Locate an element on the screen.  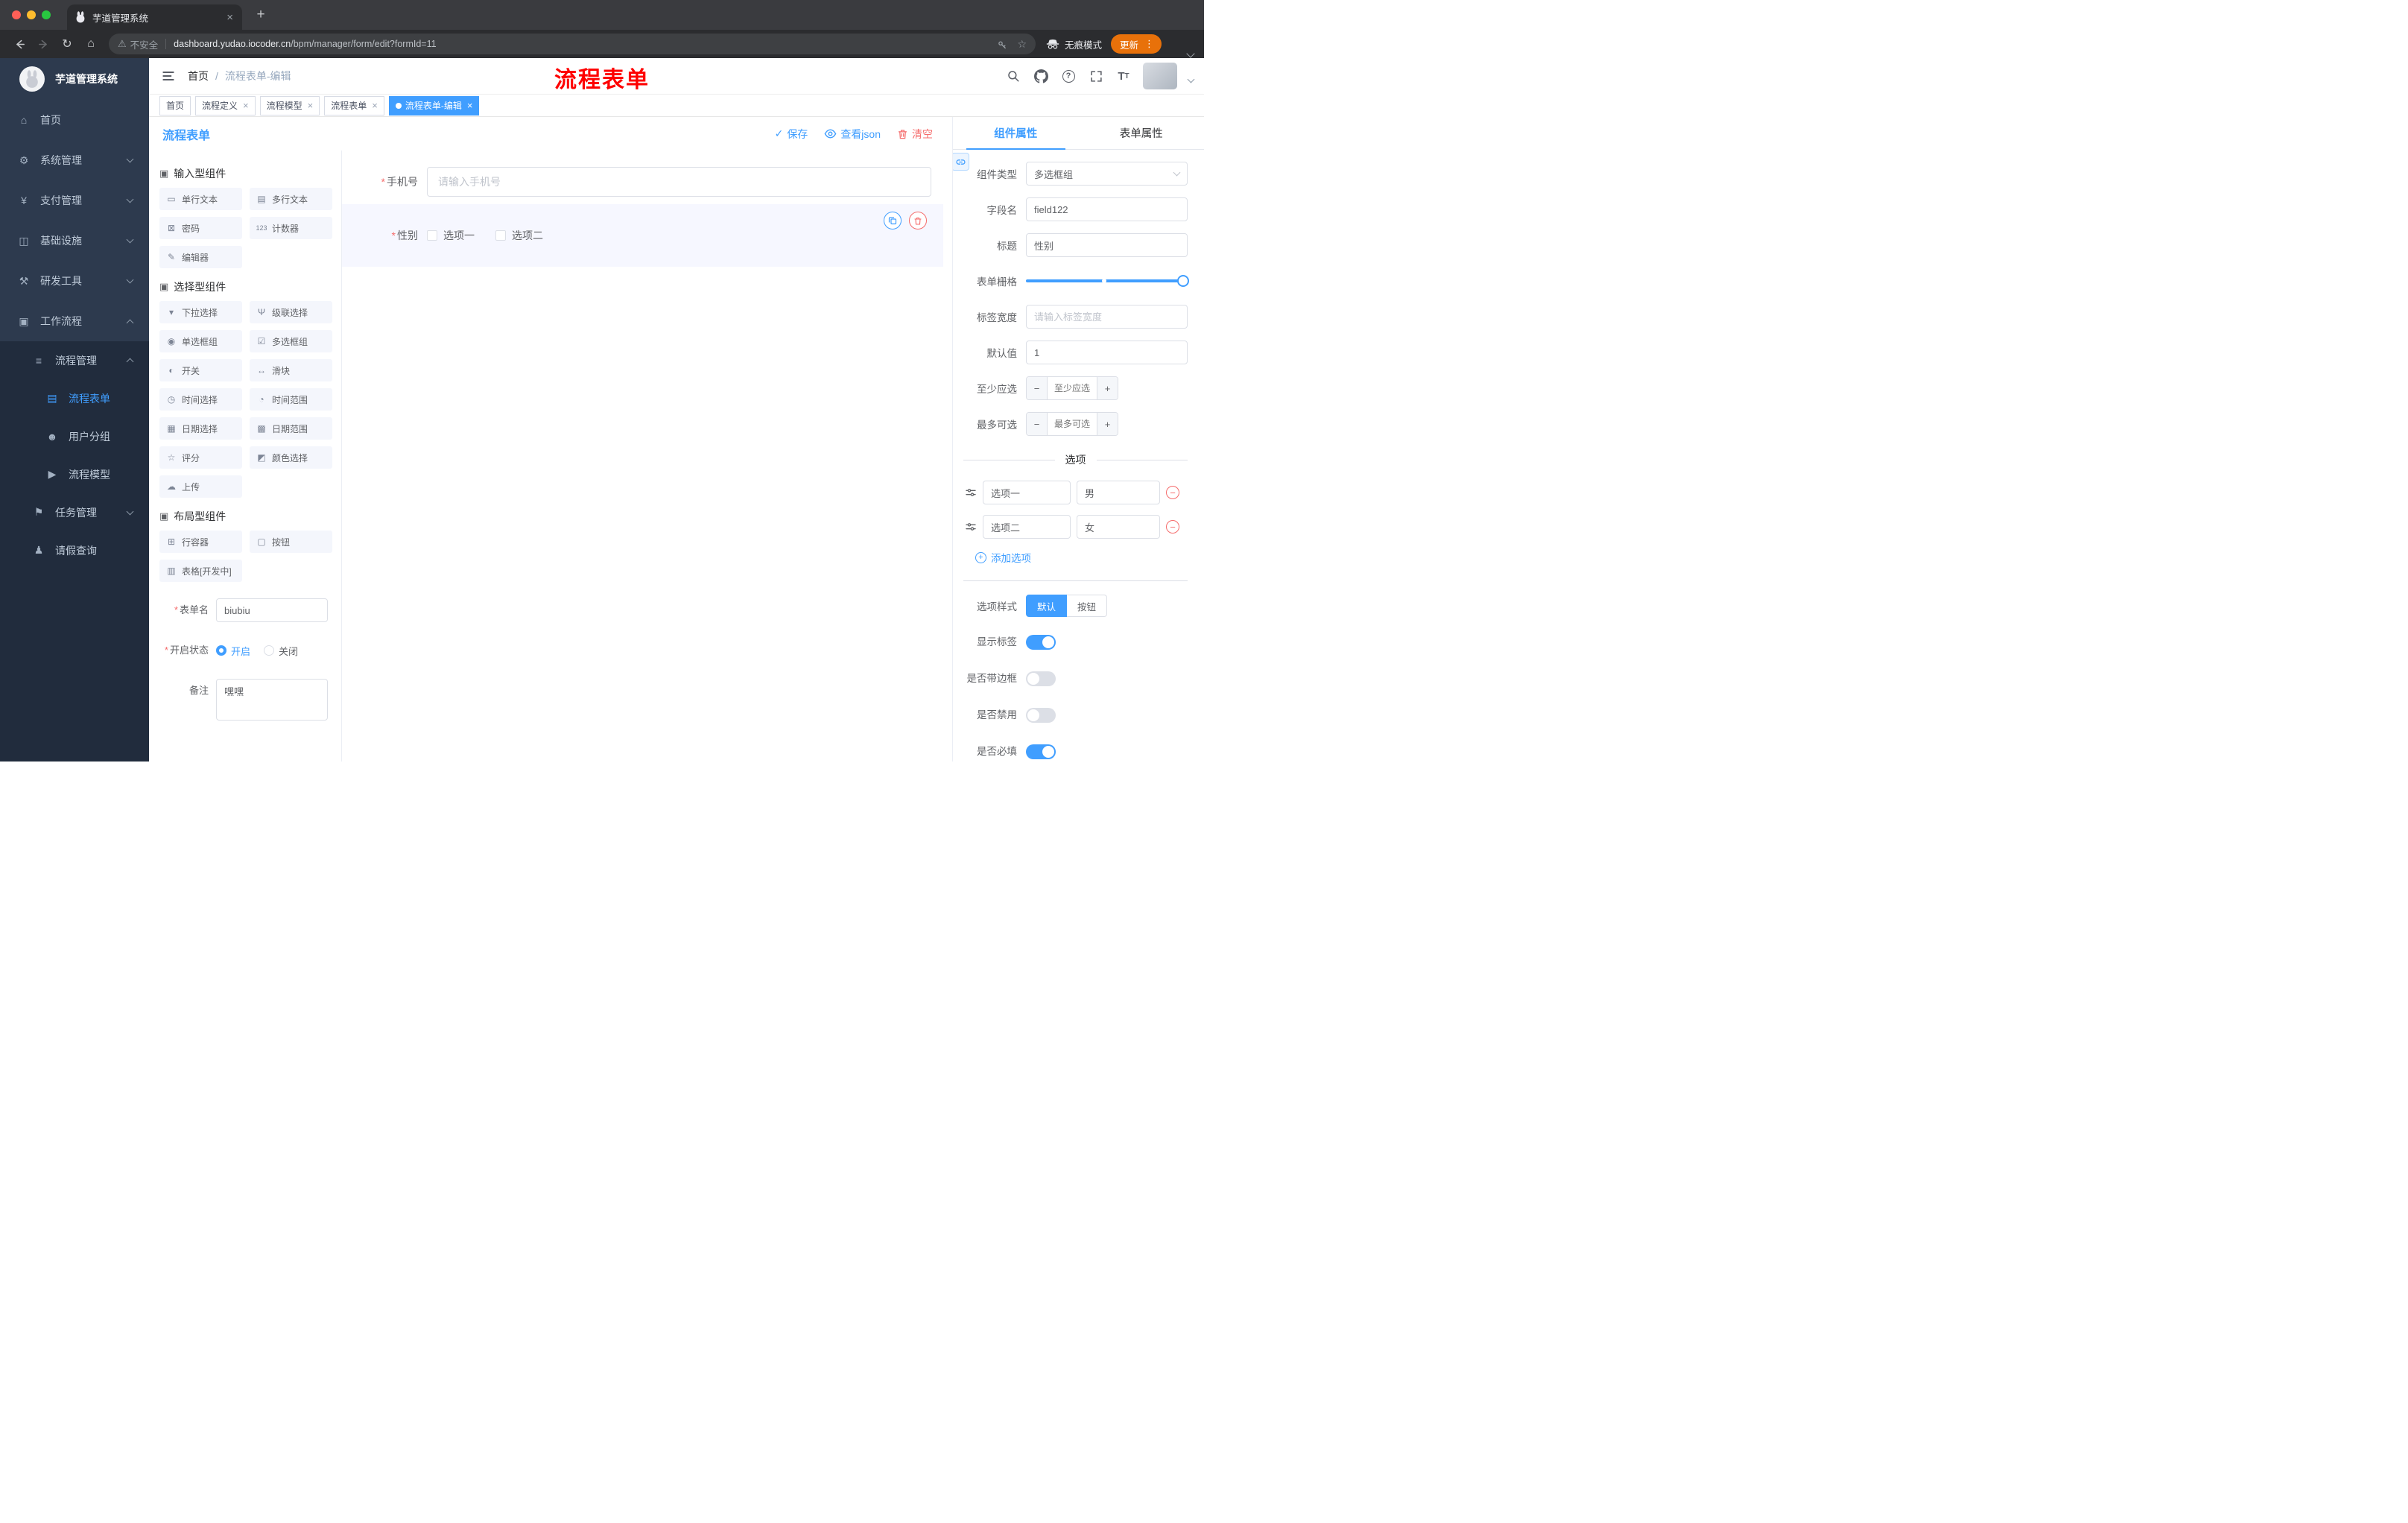
fullscreen-icon is located at coordinates (1096, 76).